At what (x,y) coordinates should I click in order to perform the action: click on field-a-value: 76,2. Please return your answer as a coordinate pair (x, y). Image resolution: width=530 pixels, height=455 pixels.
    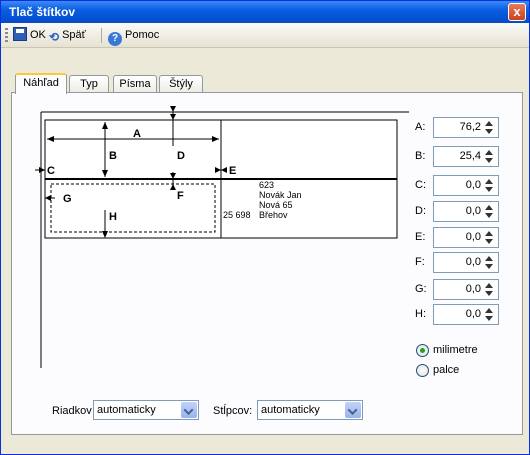
    Looking at the image, I should click on (470, 127).